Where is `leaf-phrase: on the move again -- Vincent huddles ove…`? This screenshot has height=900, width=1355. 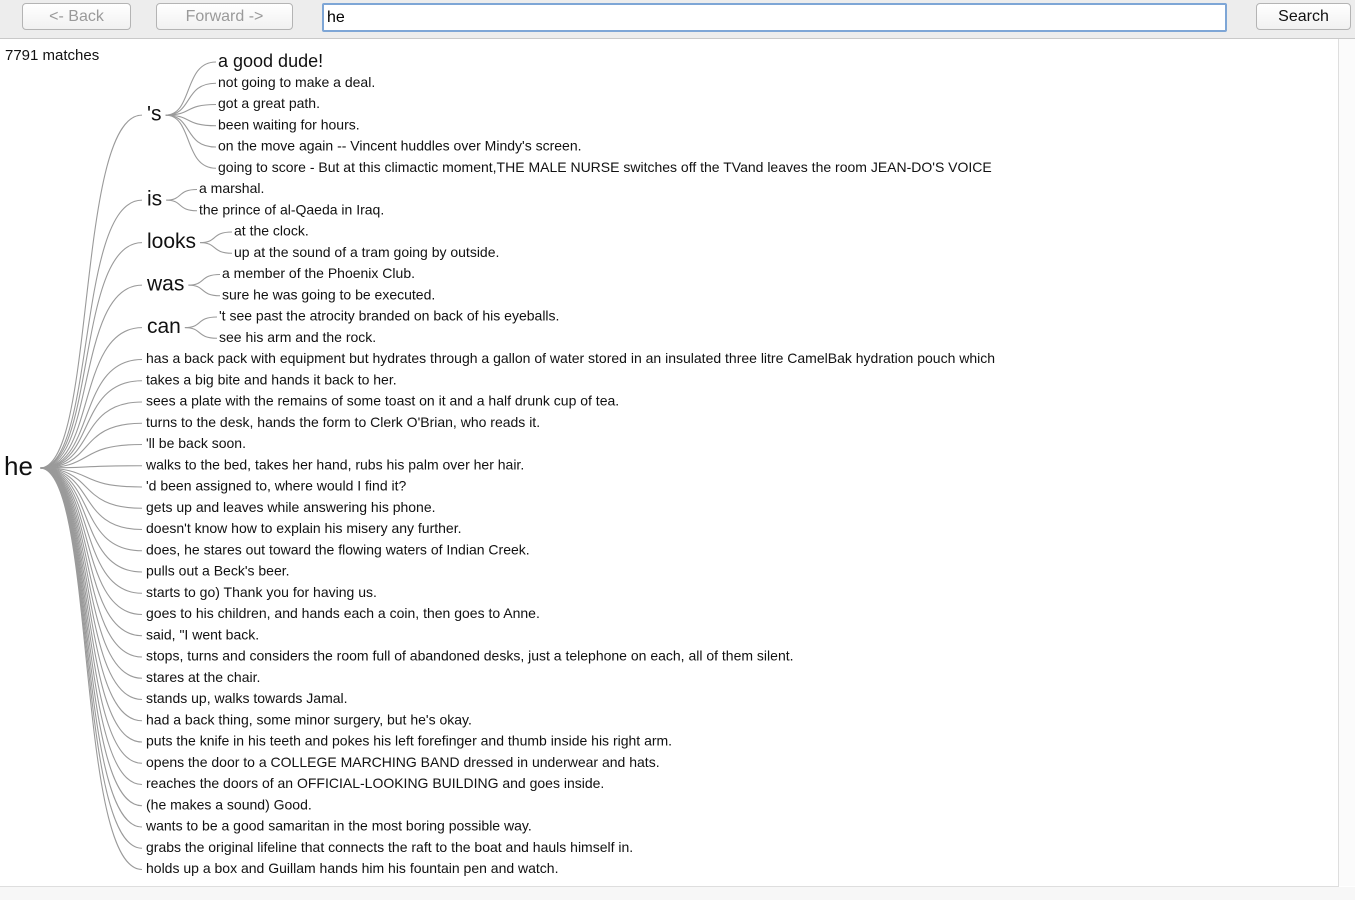 leaf-phrase: on the move again -- Vincent huddles ove… is located at coordinates (400, 146).